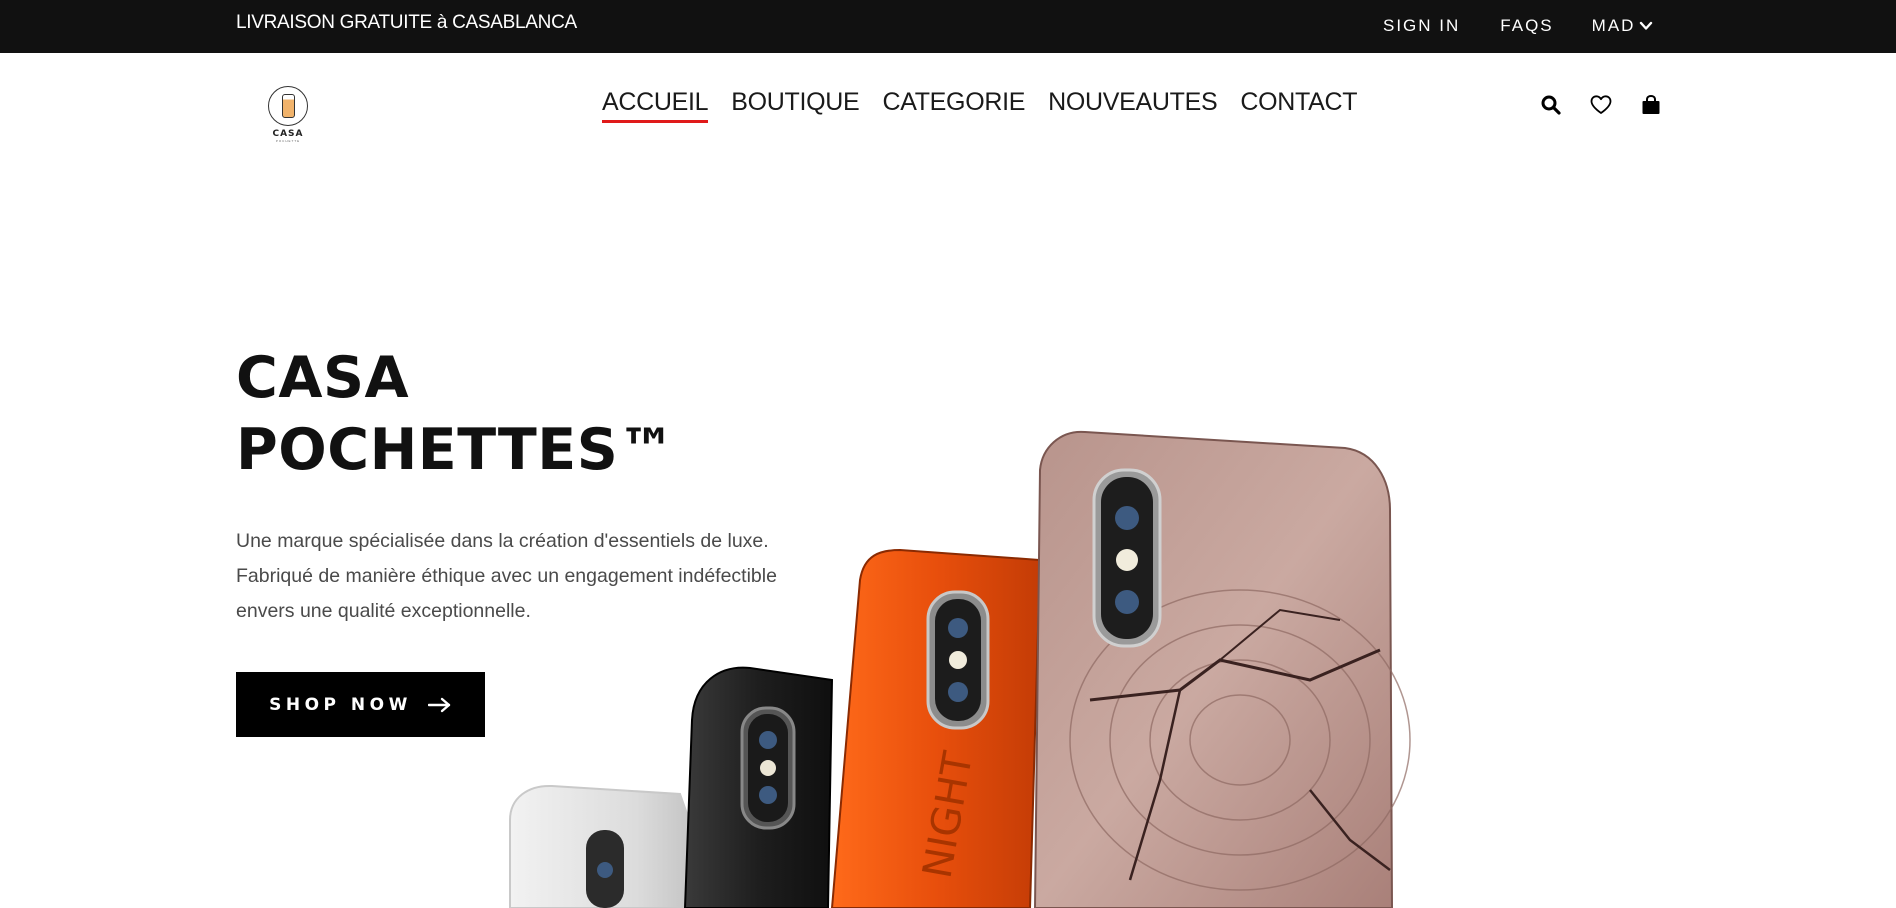 The image size is (1896, 908). Describe the element at coordinates (340, 704) in the screenshot. I see `shop-now-label: SHOP NOW` at that location.